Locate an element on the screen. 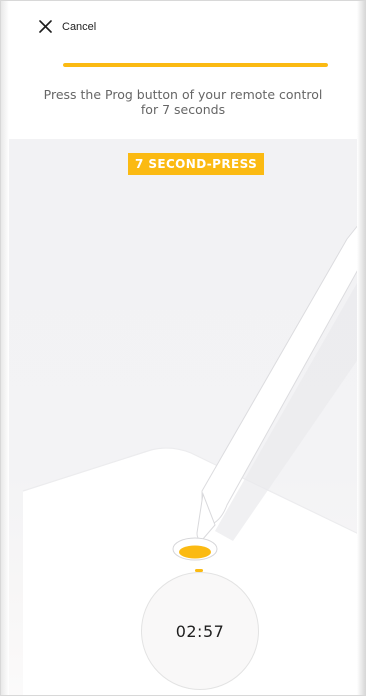  progress-fill is located at coordinates (195, 65).